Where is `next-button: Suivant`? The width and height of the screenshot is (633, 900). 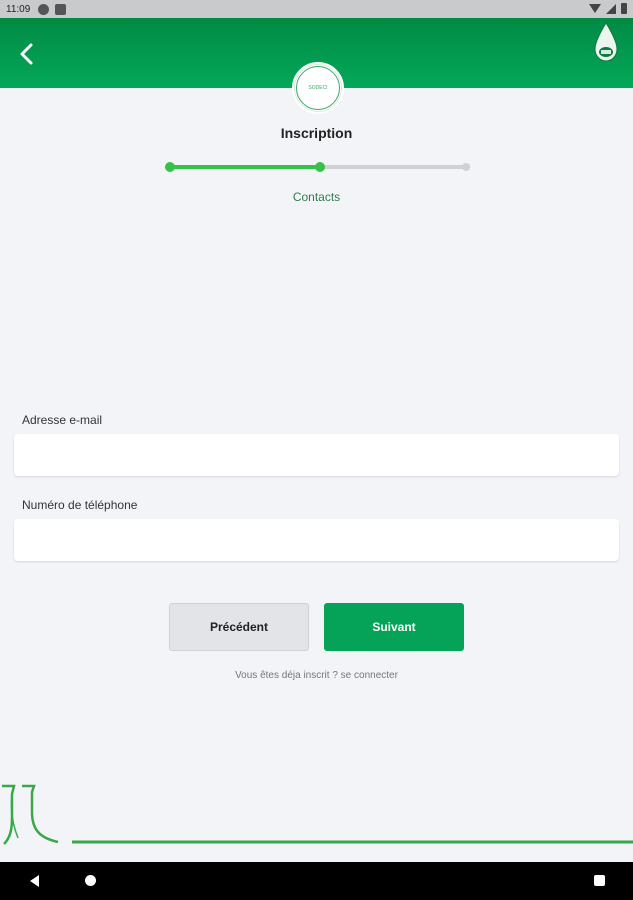
next-button: Suivant is located at coordinates (394, 627).